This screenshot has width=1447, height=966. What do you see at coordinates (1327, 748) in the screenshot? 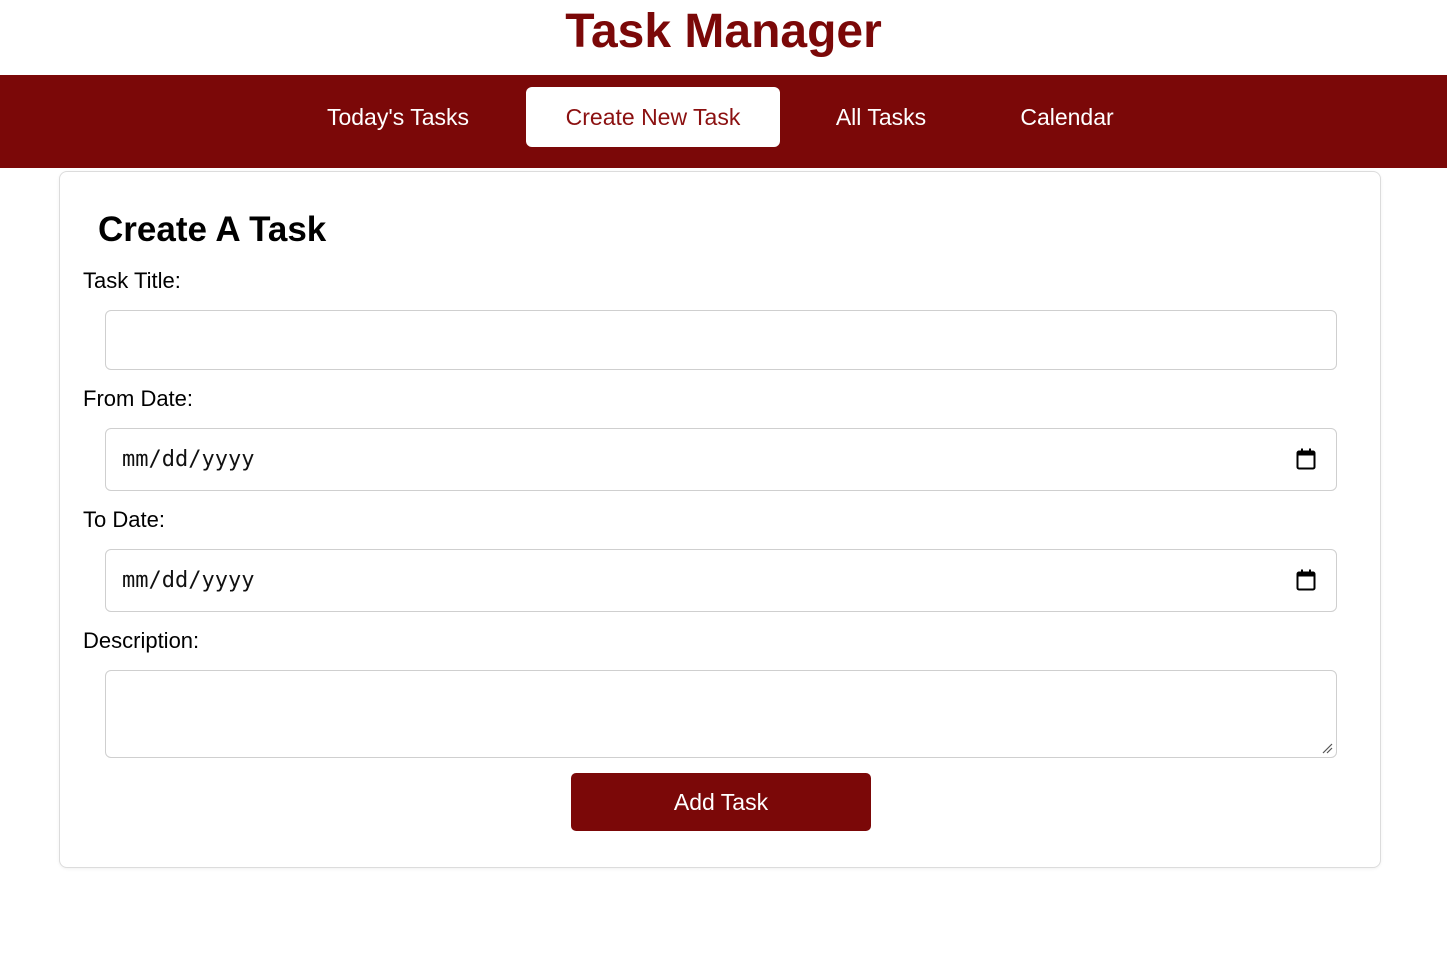
I see `resize-handle-icon` at bounding box center [1327, 748].